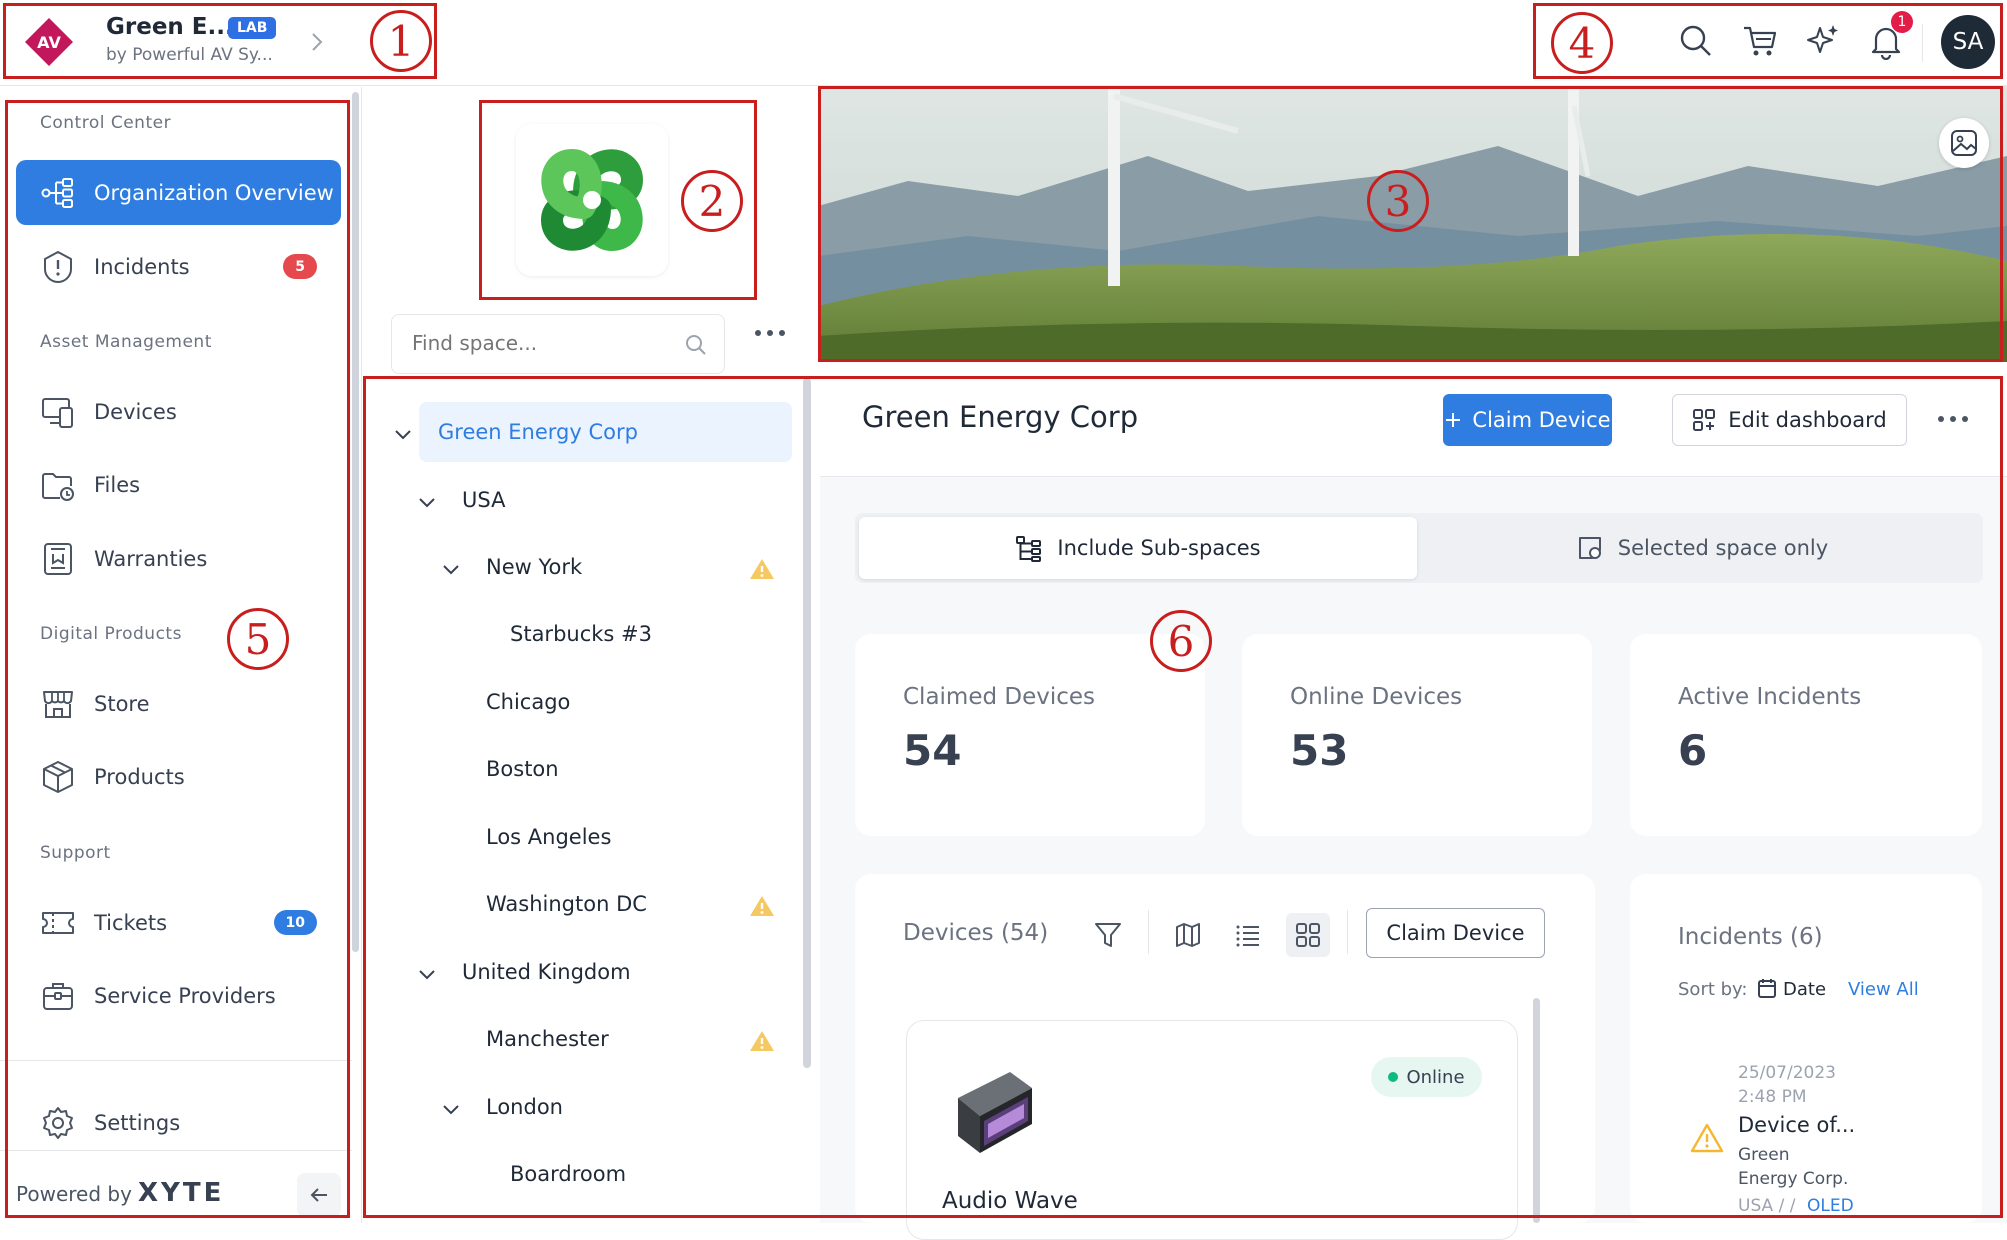 This screenshot has height=1240, width=2007. What do you see at coordinates (548, 837) in the screenshot?
I see `tree-item-los-angeles: Los Angeles` at bounding box center [548, 837].